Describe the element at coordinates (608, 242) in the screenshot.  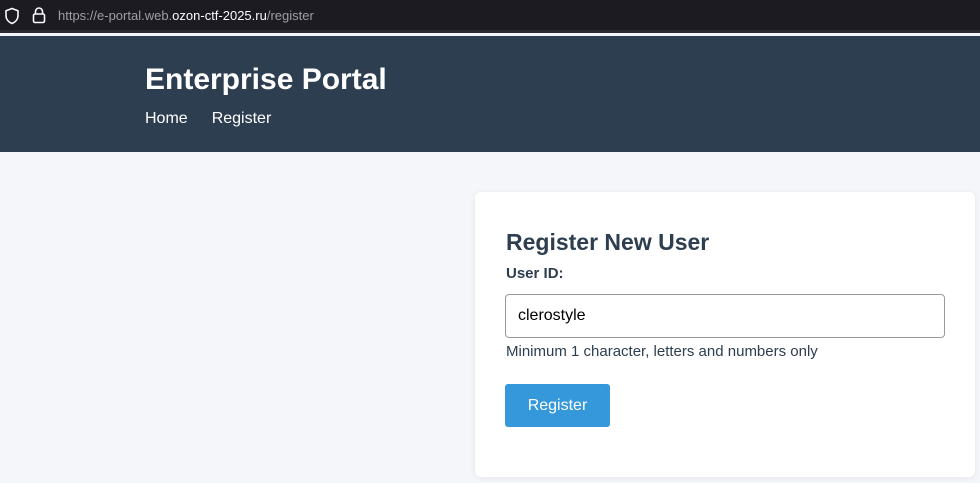
I see `register-title: Register New User` at that location.